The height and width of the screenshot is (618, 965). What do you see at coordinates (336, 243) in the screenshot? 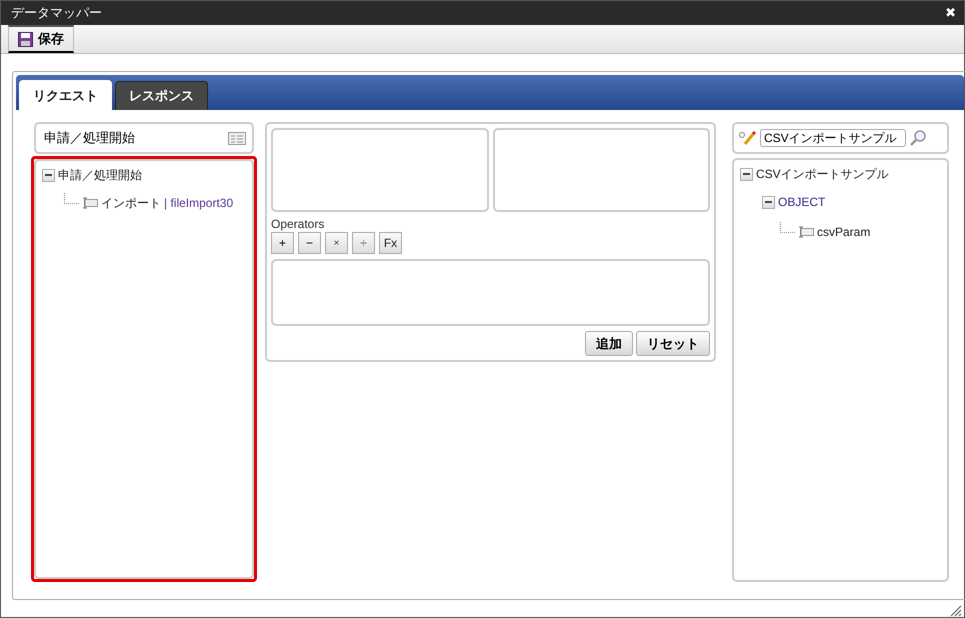
I see `operator-button: ×` at bounding box center [336, 243].